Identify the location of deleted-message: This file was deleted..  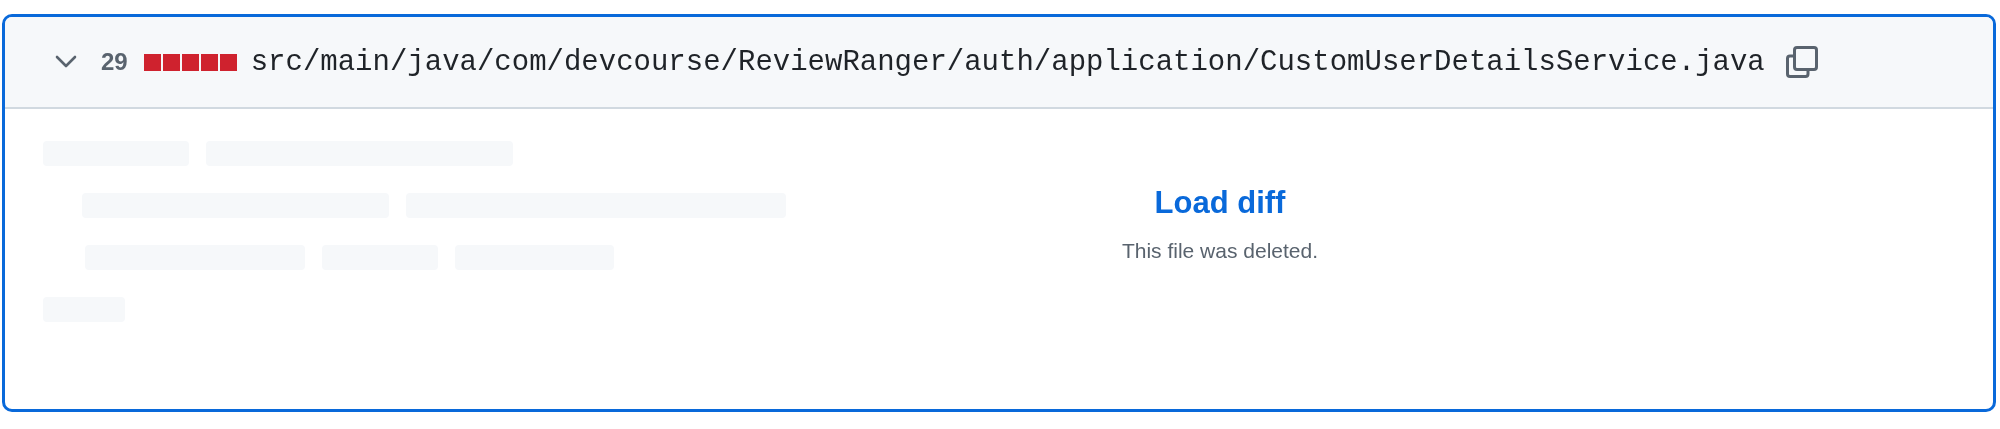
(1220, 251).